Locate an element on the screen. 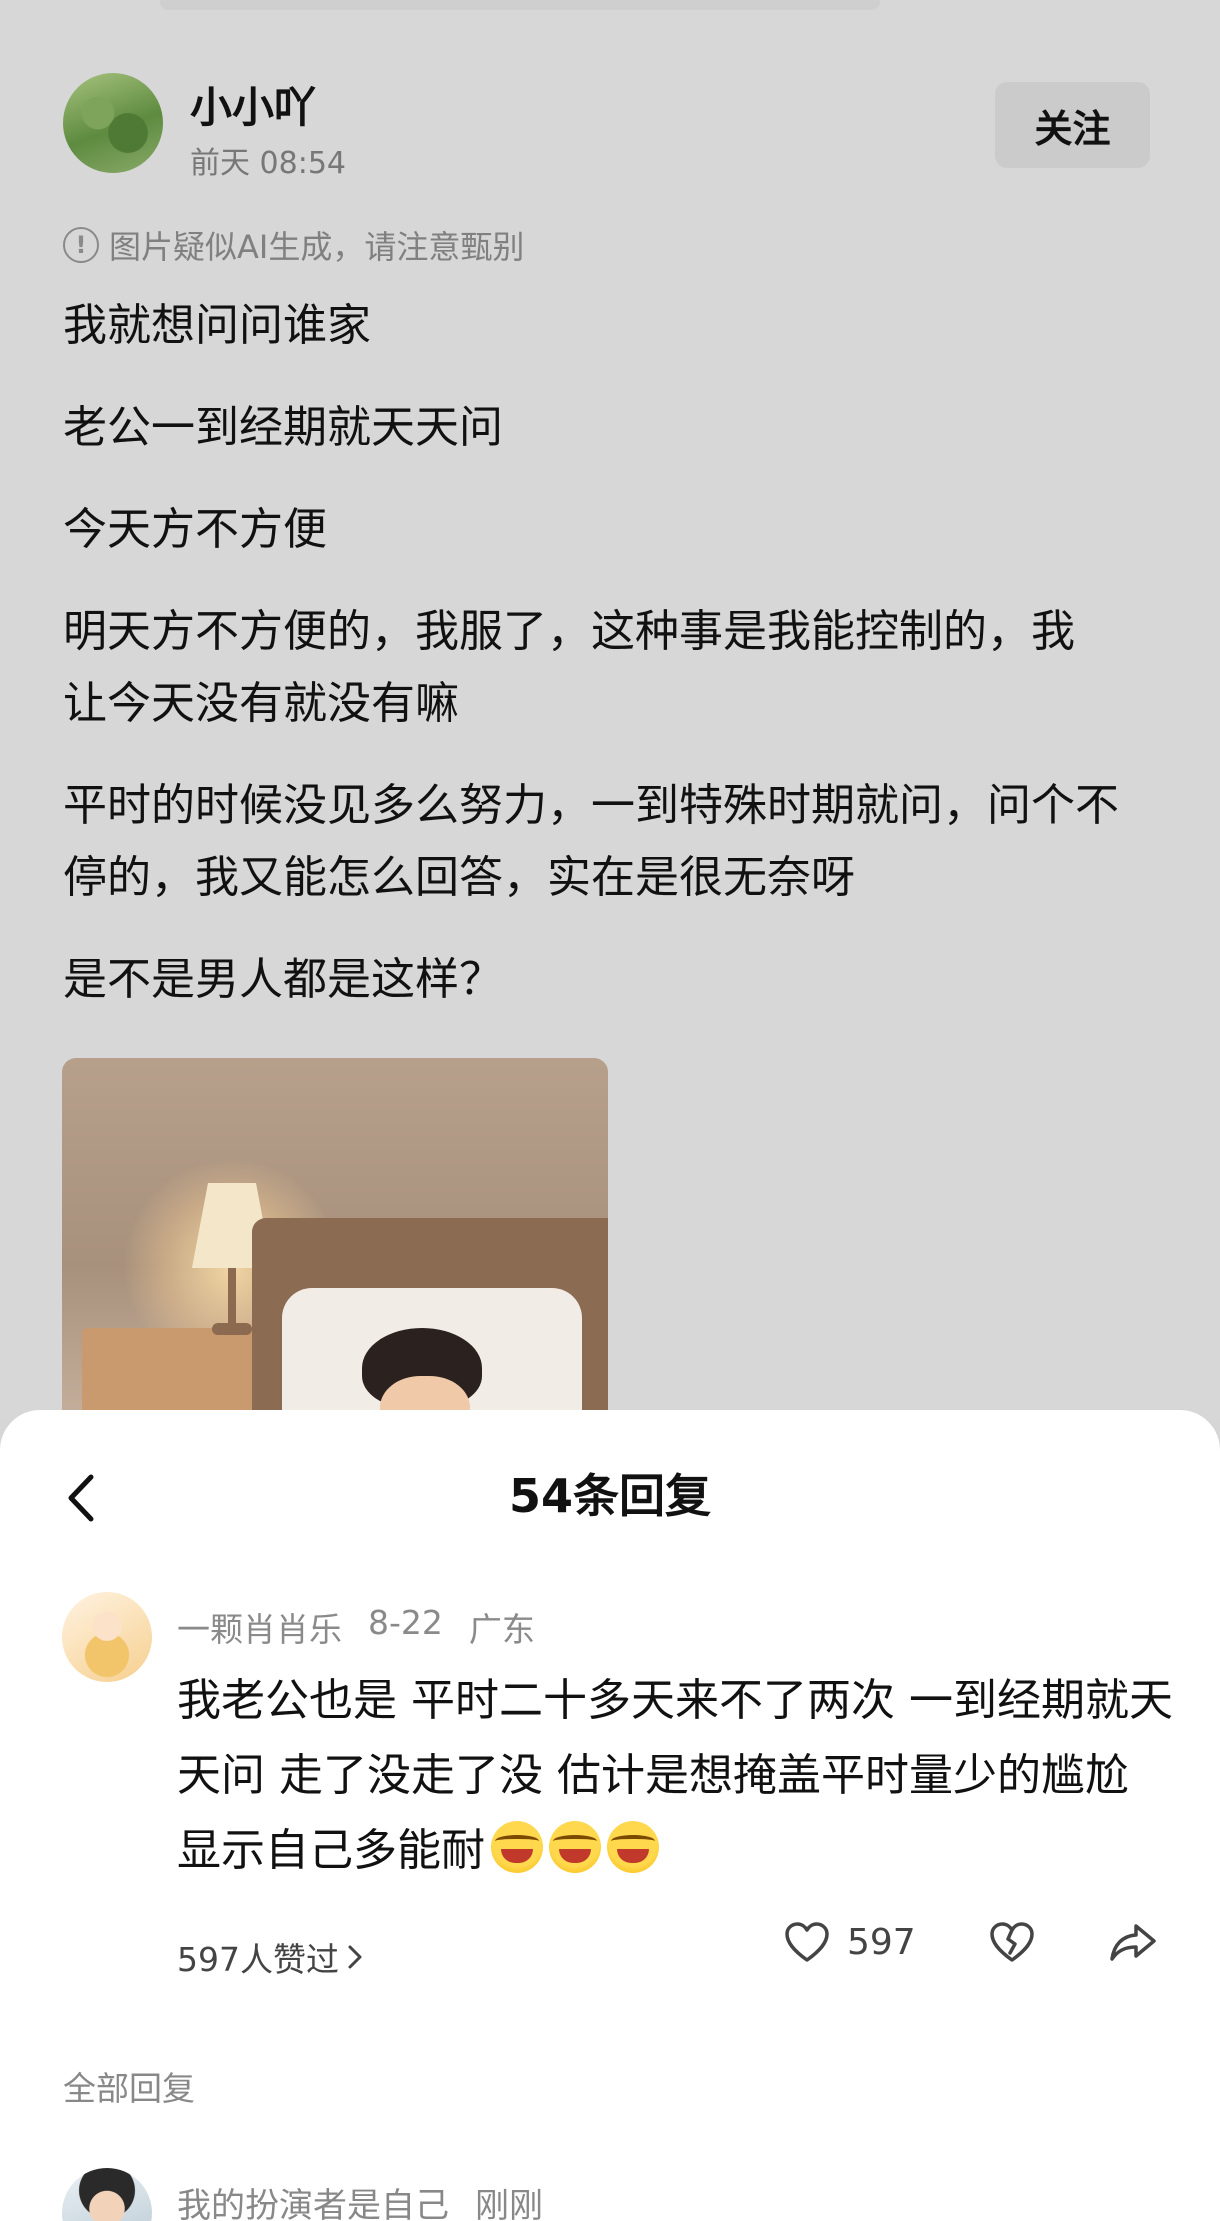 Image resolution: width=1220 pixels, height=2221 pixels. share-button is located at coordinates (1133, 1944).